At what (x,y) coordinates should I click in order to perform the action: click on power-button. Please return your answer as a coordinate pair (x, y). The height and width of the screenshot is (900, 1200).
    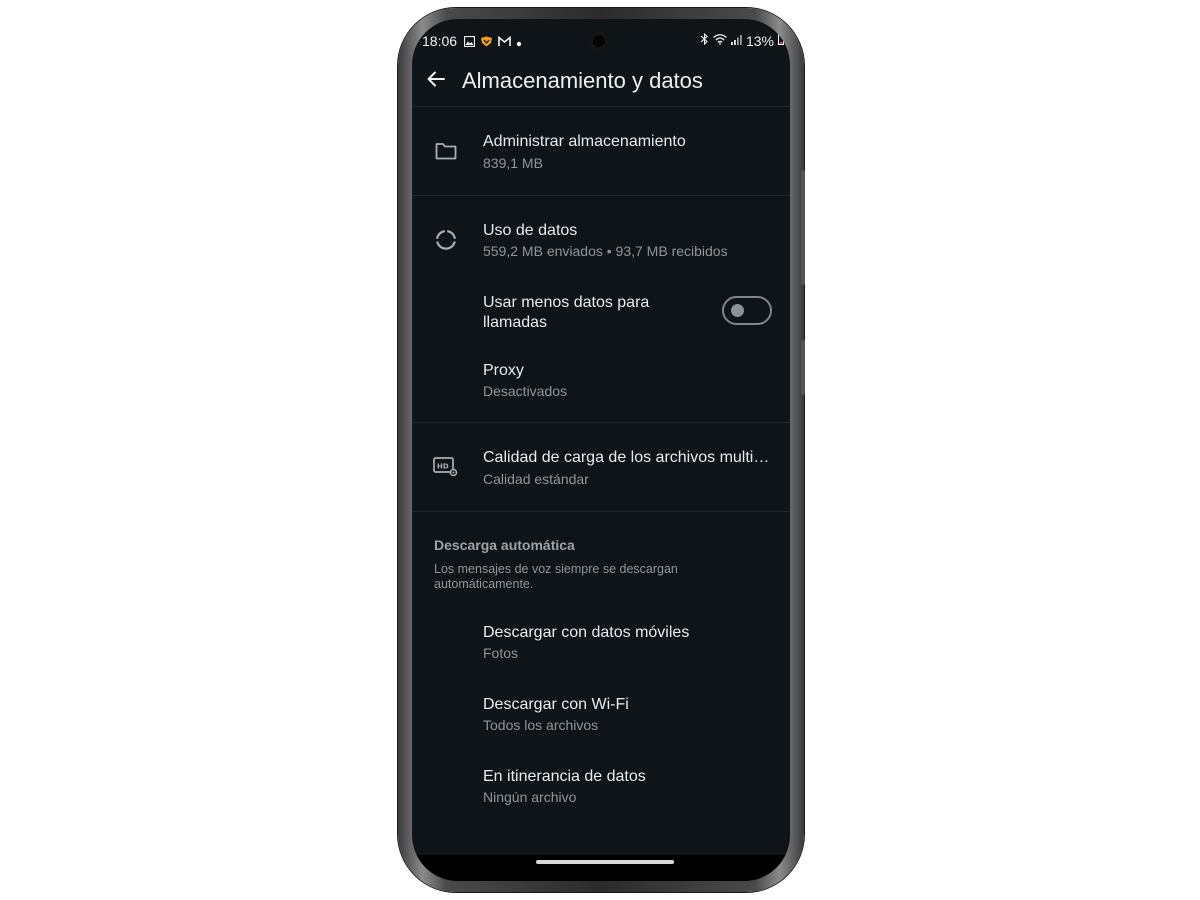
    Looking at the image, I should click on (803, 367).